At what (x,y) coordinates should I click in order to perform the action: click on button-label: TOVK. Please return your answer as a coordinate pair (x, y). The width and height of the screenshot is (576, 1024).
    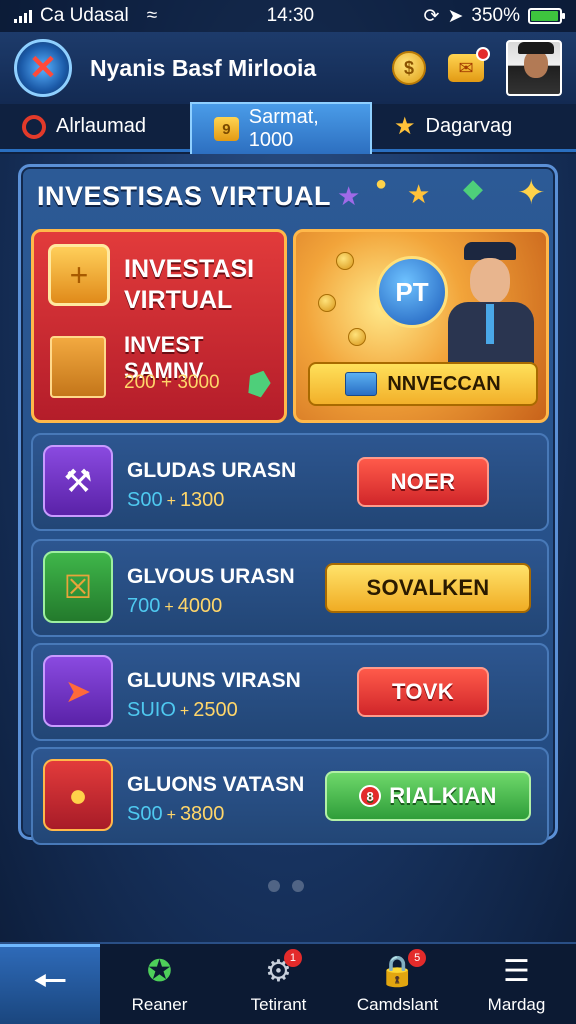
    Looking at the image, I should click on (423, 691).